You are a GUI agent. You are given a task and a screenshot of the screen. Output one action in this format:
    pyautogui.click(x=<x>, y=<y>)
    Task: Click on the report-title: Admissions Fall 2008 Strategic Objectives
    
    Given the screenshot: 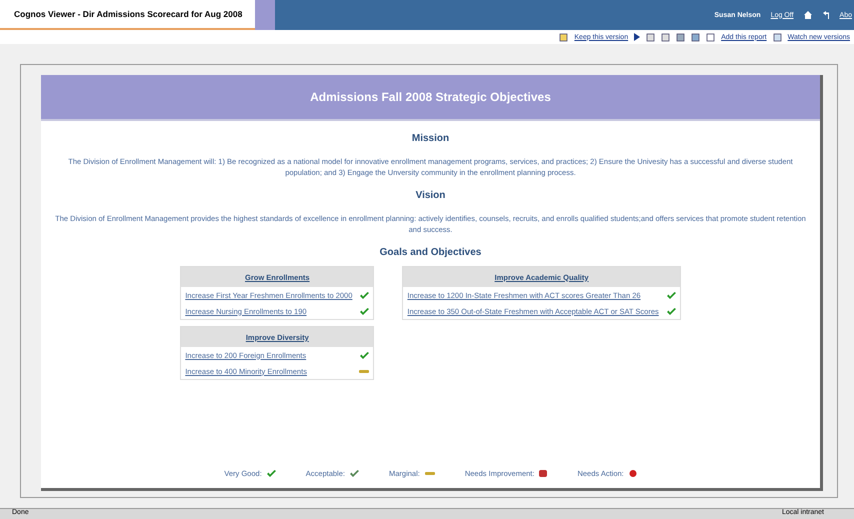 What is the action you would take?
    pyautogui.click(x=430, y=98)
    